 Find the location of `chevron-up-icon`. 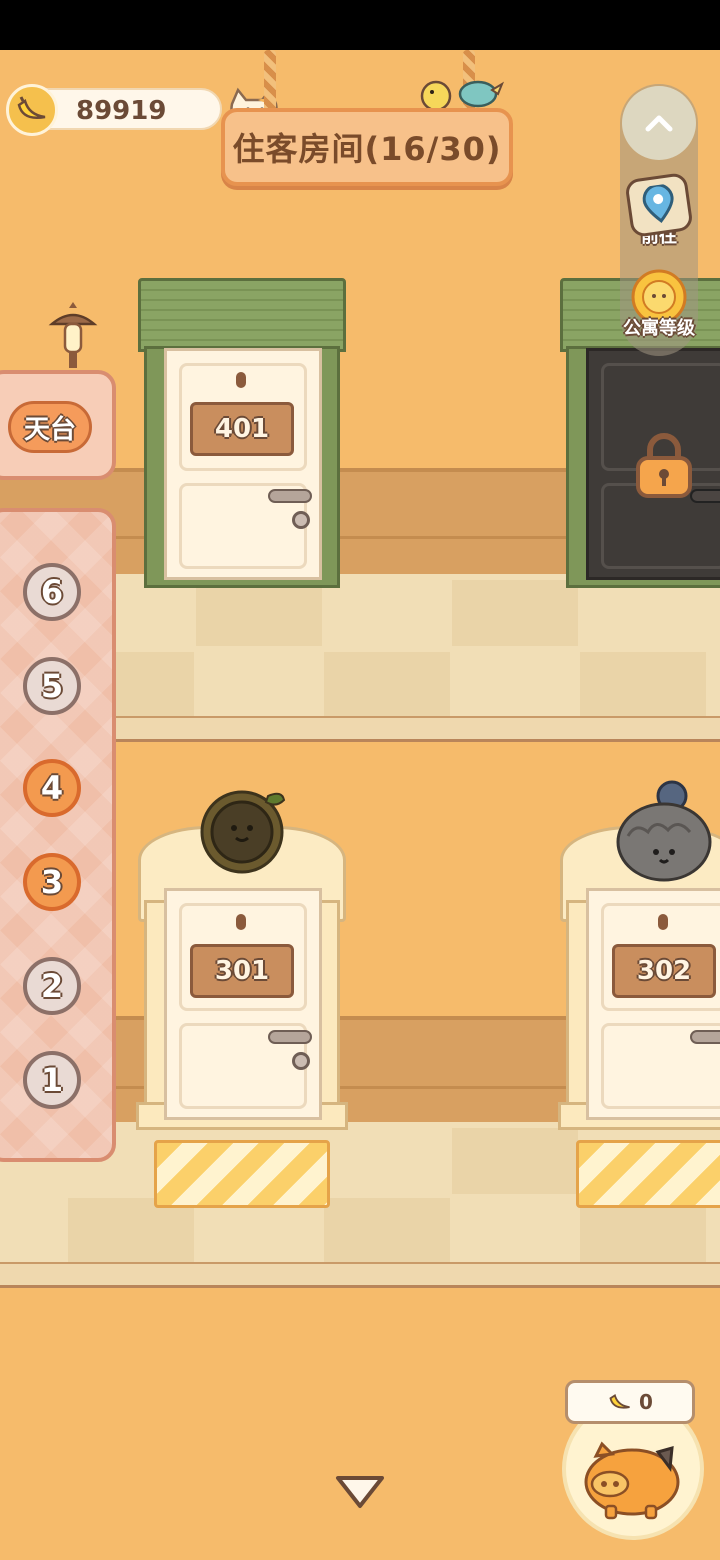

chevron-up-icon is located at coordinates (659, 123).